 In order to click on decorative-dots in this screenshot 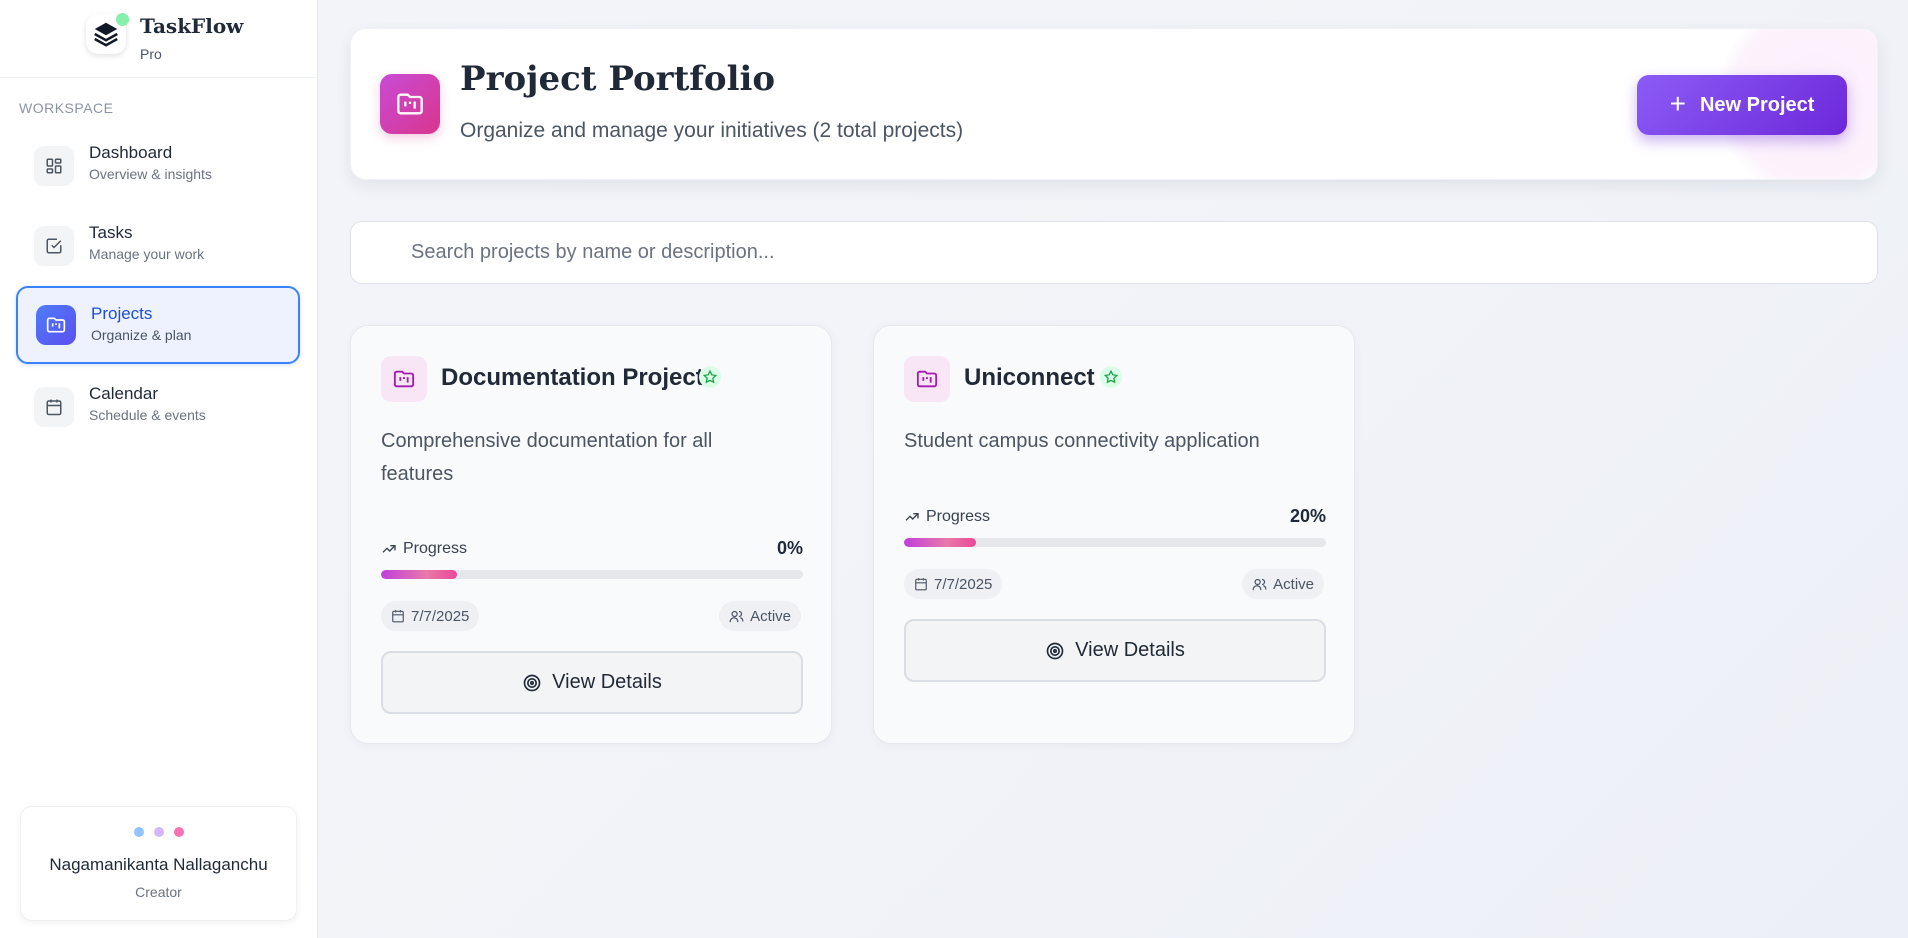, I will do `click(158, 832)`.